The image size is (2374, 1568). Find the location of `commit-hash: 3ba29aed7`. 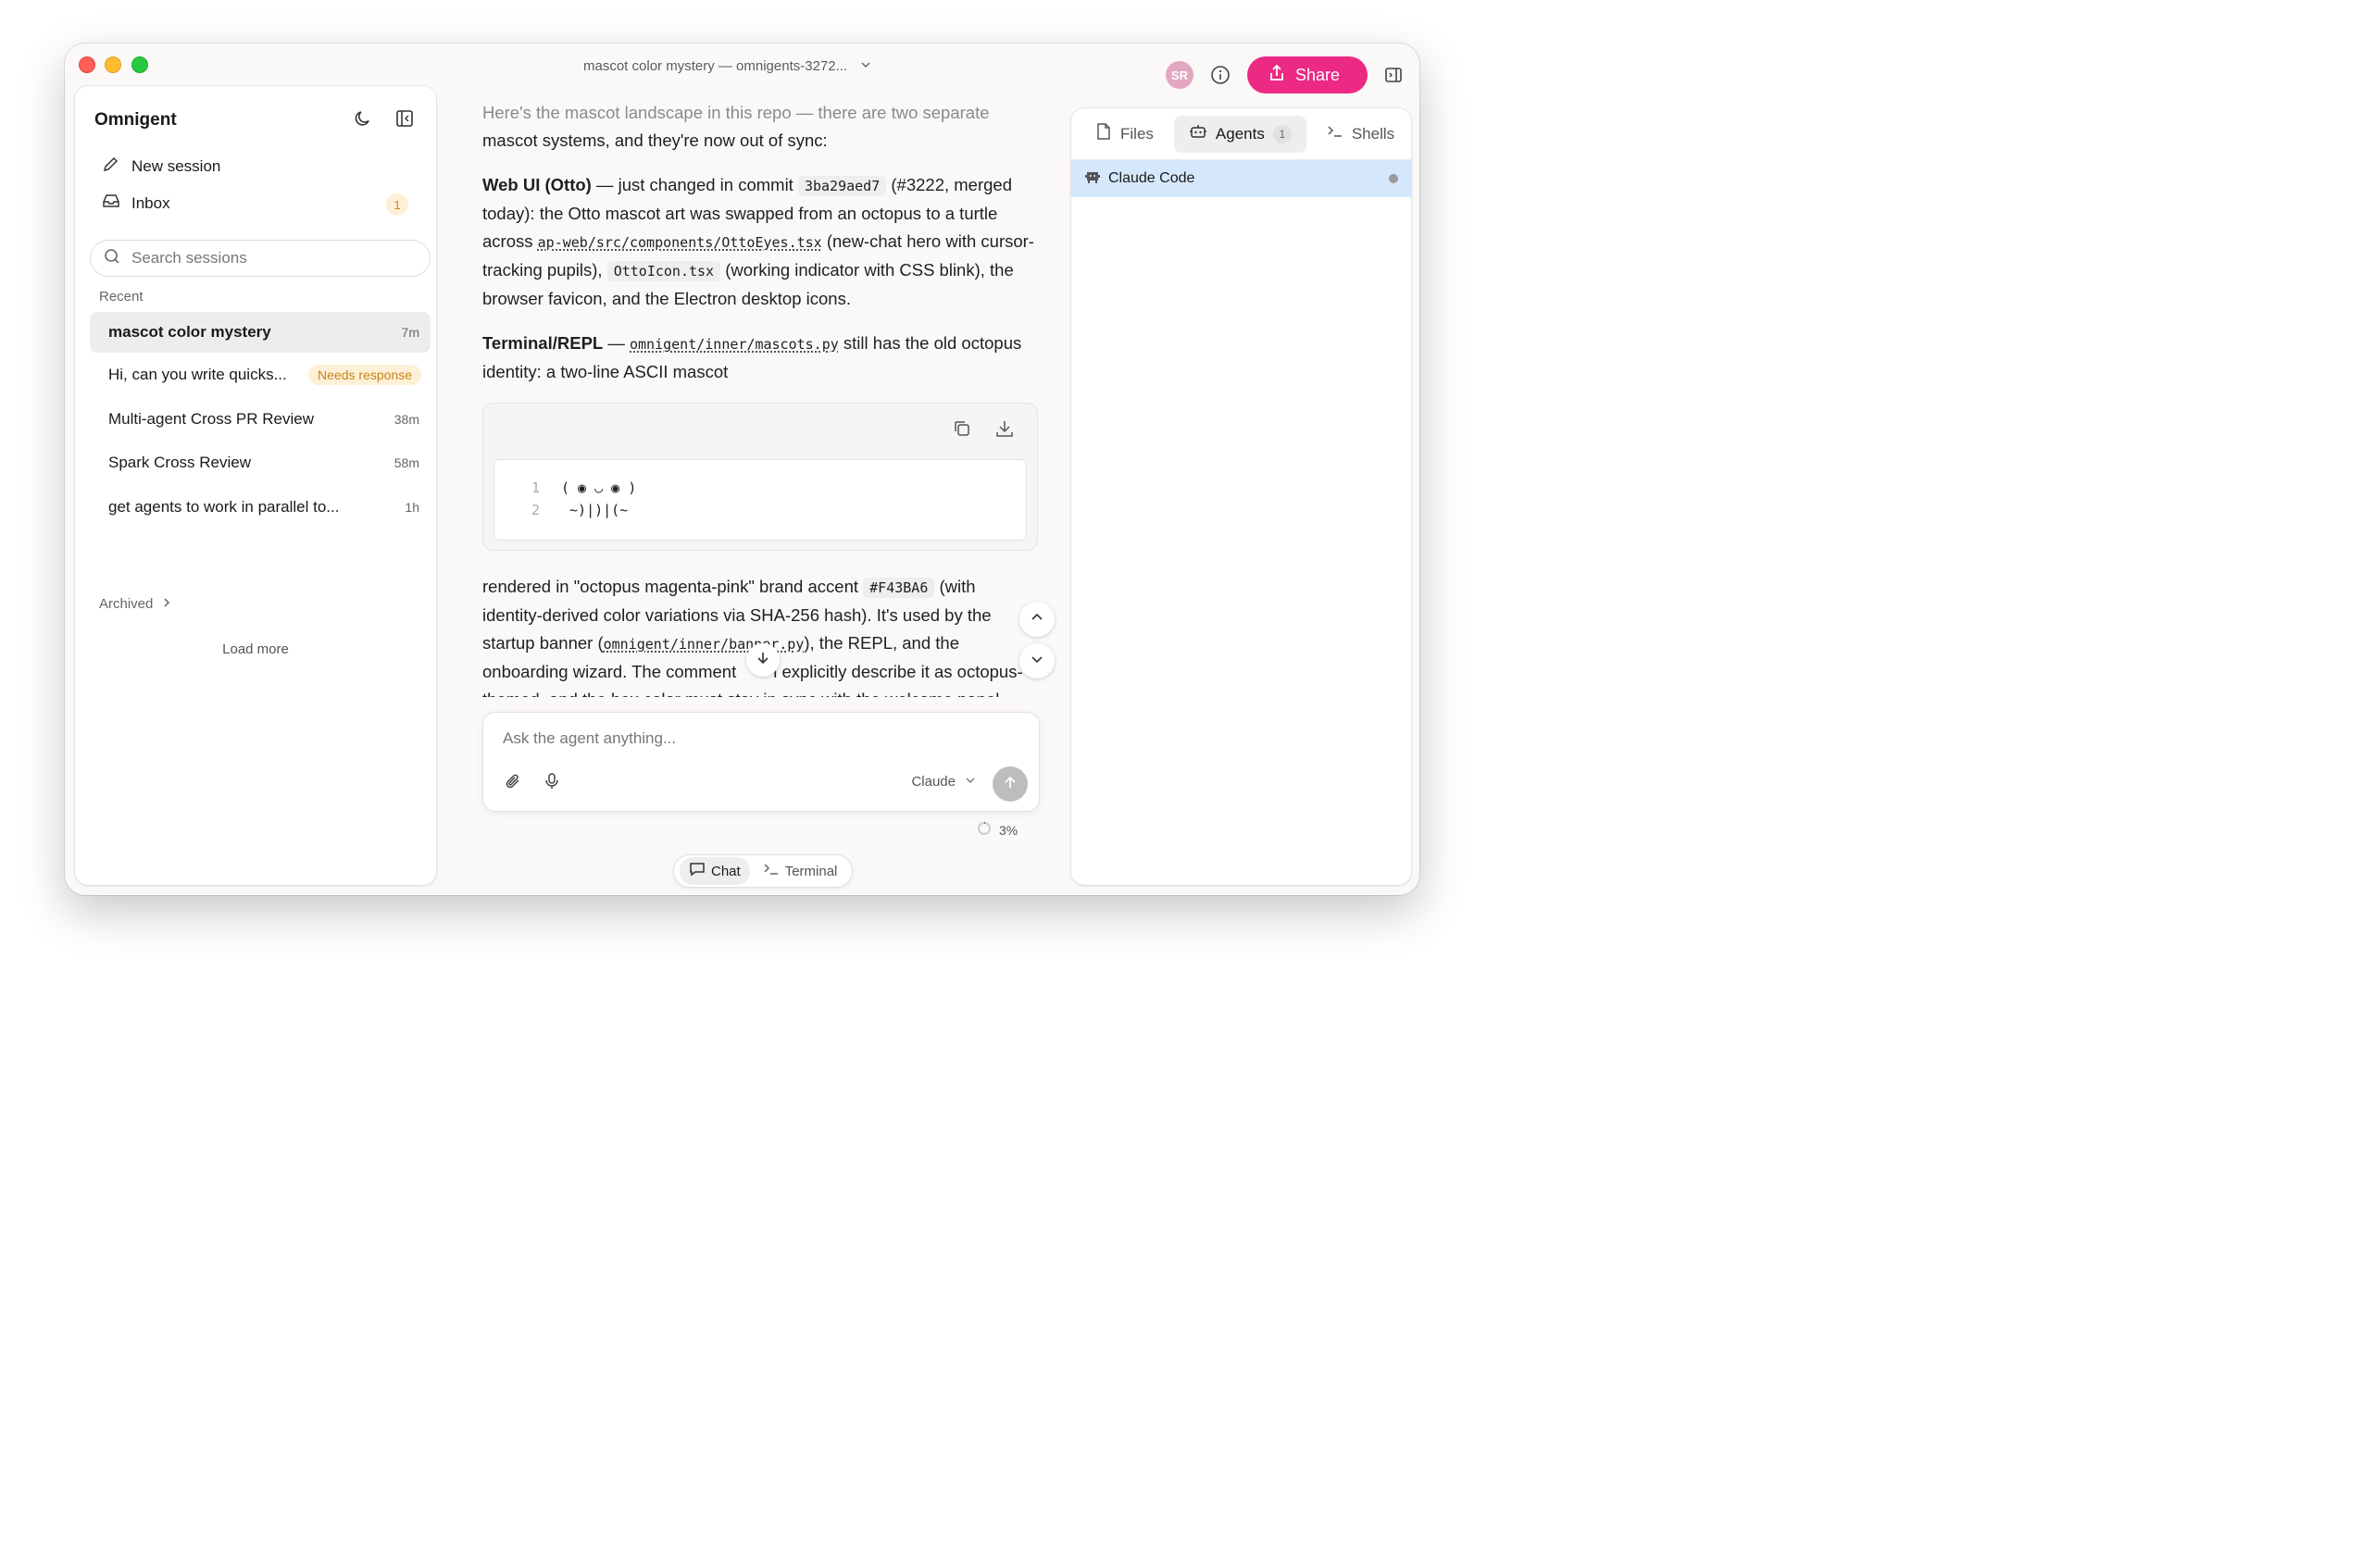

commit-hash: 3ba29aed7 is located at coordinates (842, 186).